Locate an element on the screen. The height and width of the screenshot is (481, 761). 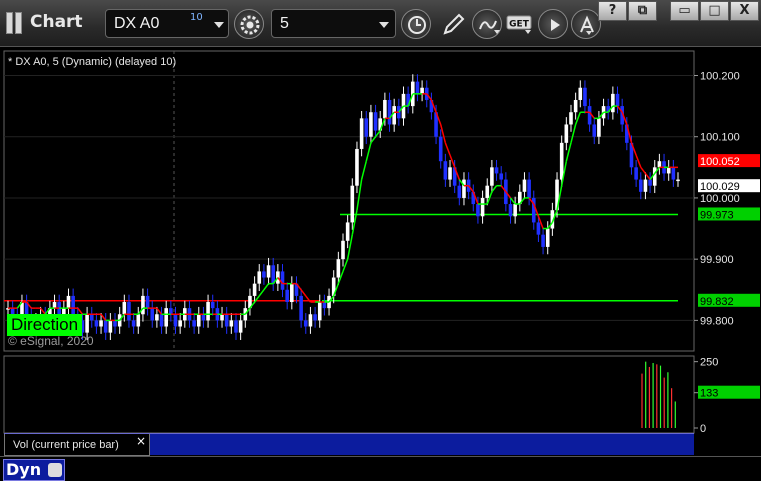
price-label: 99.832 is located at coordinates (717, 302).